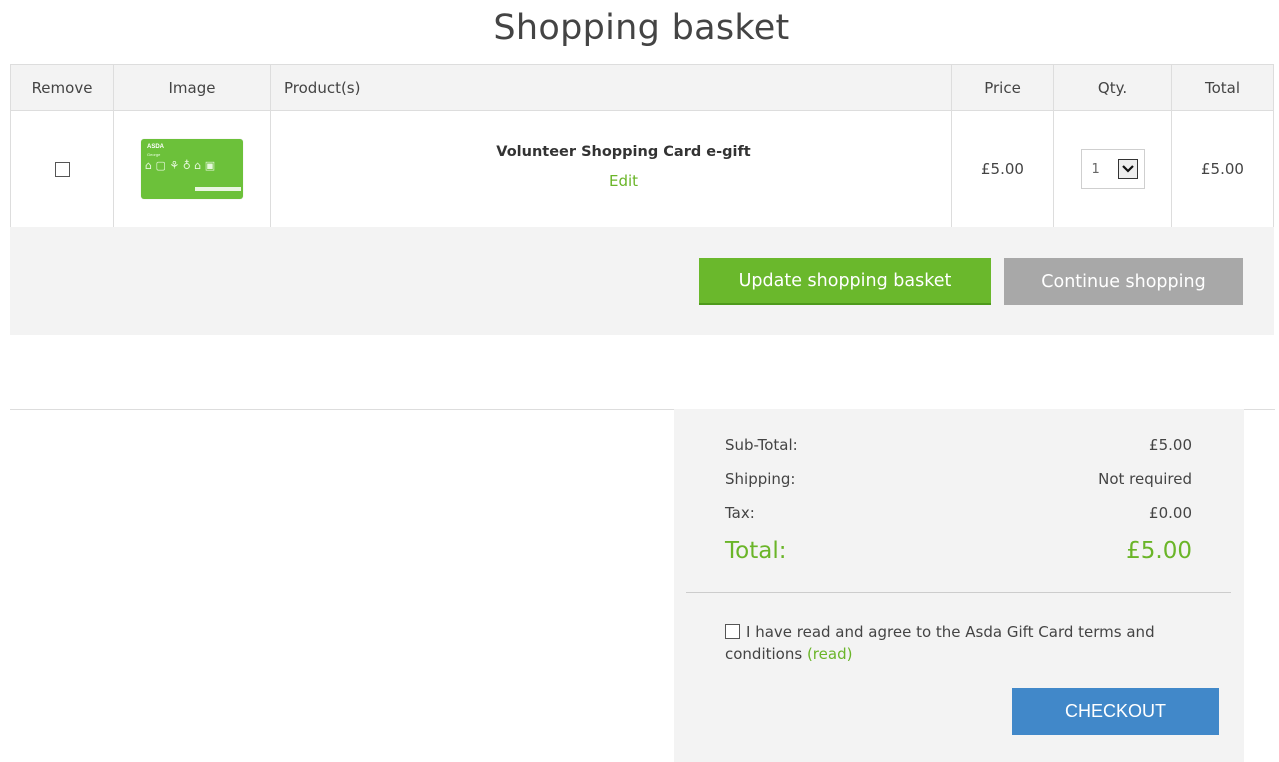 The width and height of the screenshot is (1279, 762). Describe the element at coordinates (1002, 87) in the screenshot. I see `header-price: Price` at that location.